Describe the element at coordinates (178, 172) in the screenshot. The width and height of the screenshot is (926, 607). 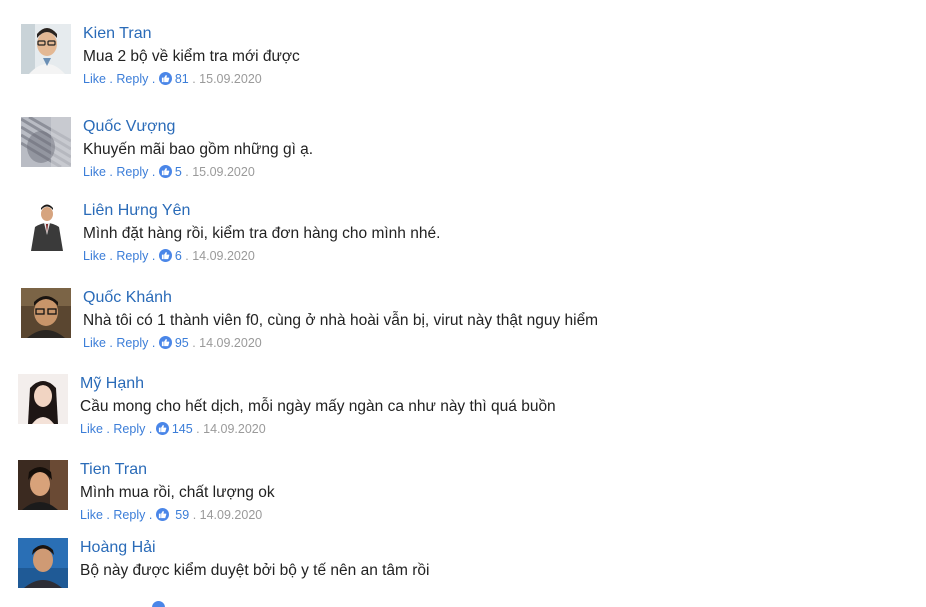
I see `like-count: 5` at that location.